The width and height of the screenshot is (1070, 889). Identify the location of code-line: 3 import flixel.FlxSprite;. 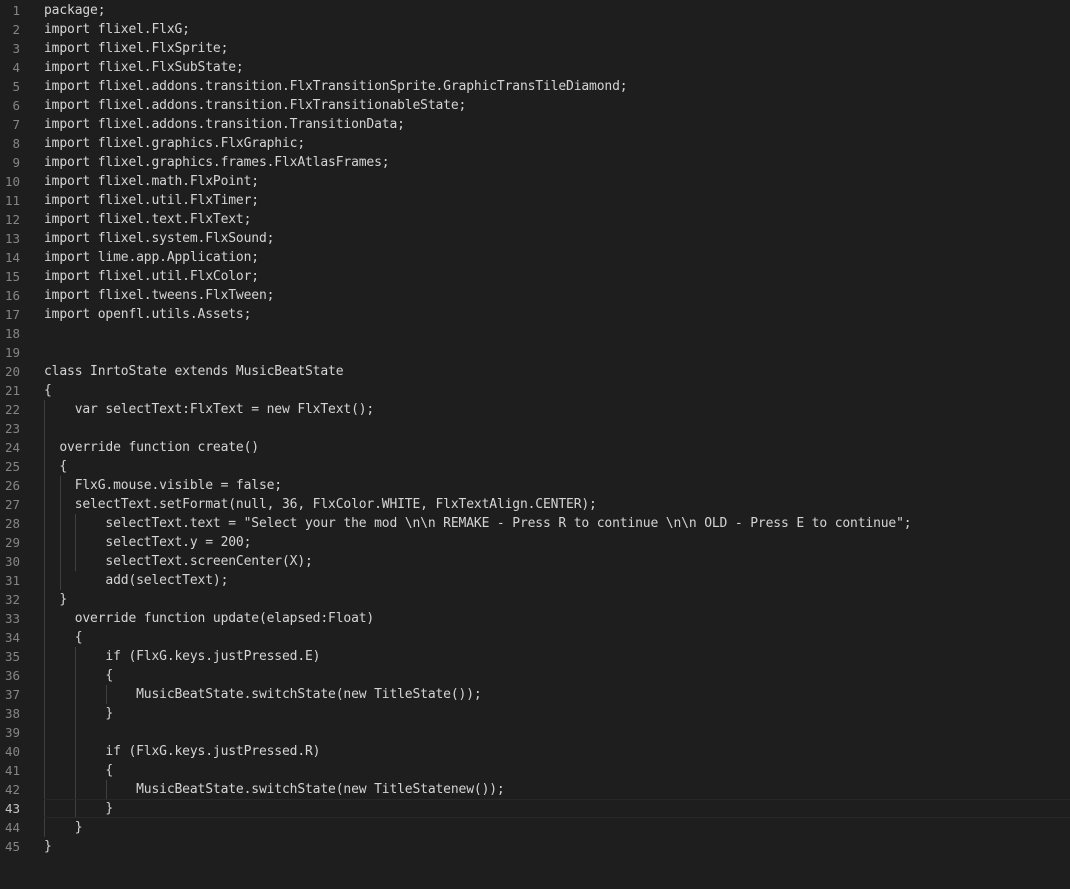
(535, 48).